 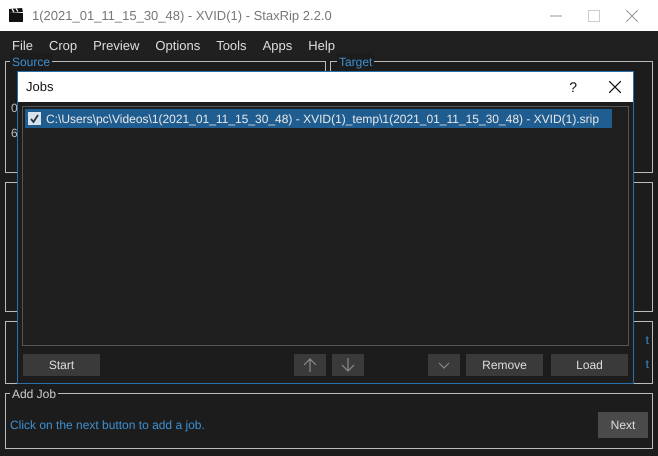 What do you see at coordinates (14, 108) in the screenshot?
I see `field-text: 0` at bounding box center [14, 108].